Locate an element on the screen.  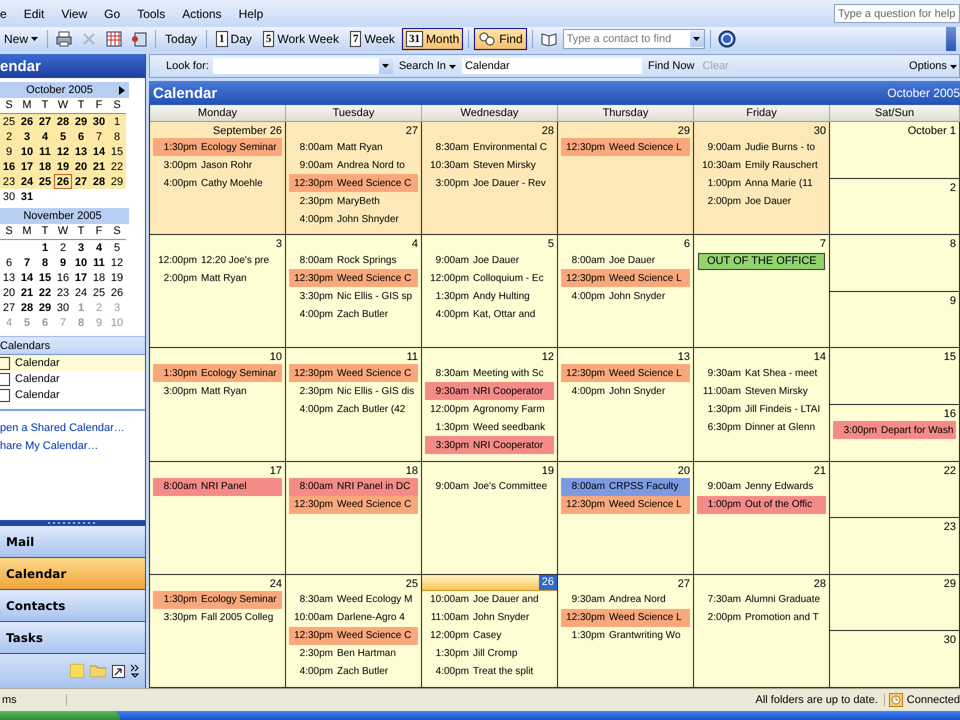
find-now-button: Find Now is located at coordinates (671, 66).